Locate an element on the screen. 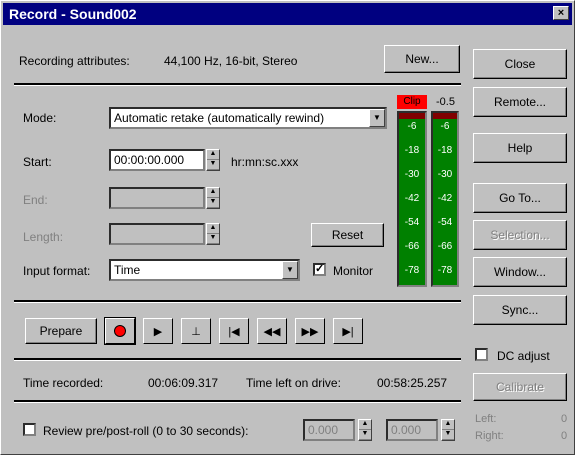 This screenshot has height=455, width=575. length-label: Length: is located at coordinates (43, 237).